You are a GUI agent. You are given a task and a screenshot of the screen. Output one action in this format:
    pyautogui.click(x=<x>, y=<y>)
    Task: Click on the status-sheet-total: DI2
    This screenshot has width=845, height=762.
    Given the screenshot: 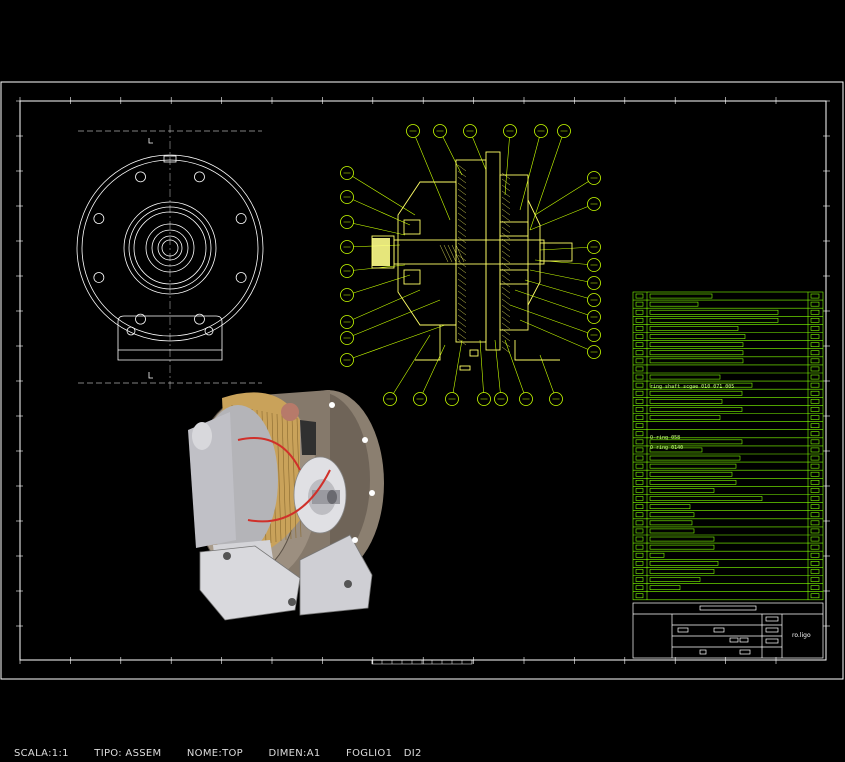 What is the action you would take?
    pyautogui.click(x=412, y=753)
    